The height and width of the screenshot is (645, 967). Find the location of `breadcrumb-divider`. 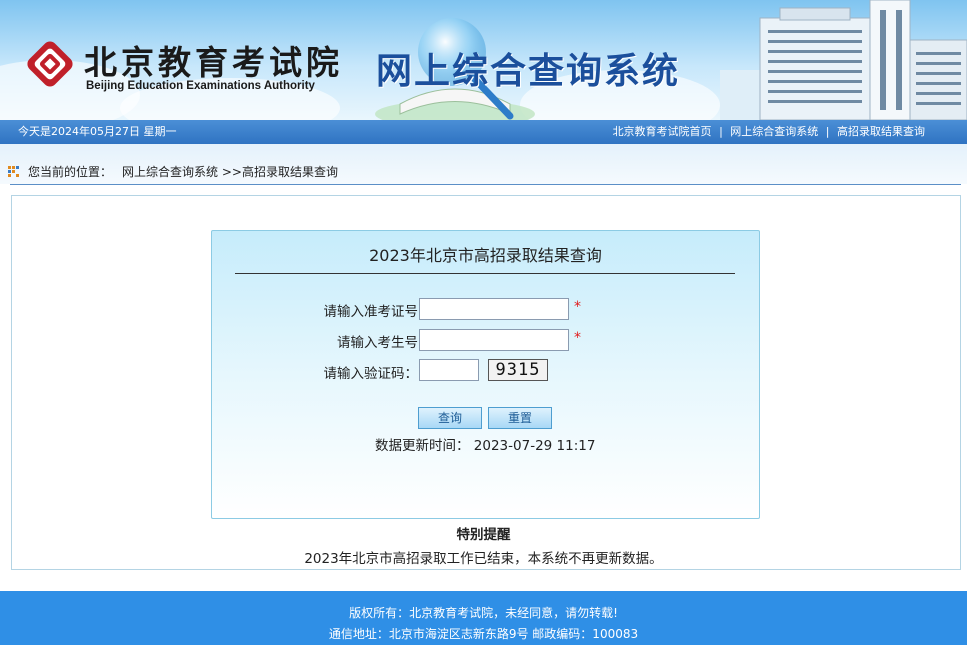

breadcrumb-divider is located at coordinates (485, 184).